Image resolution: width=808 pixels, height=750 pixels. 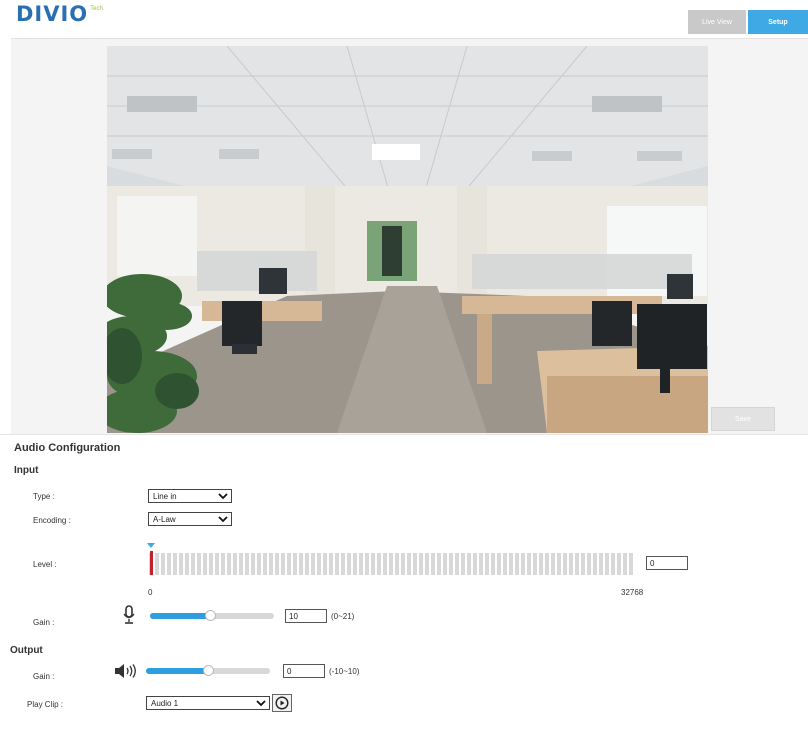 I want to click on play-icon, so click(x=282, y=703).